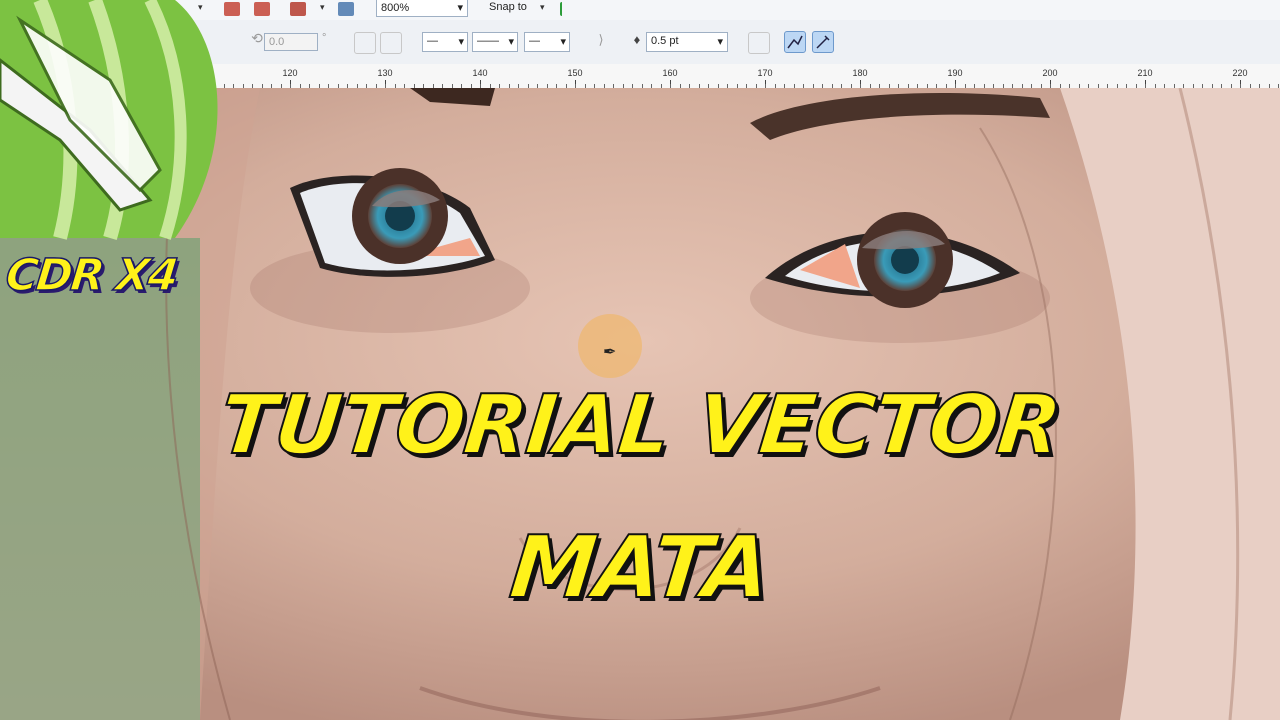 Image resolution: width=1280 pixels, height=720 pixels. I want to click on outline-width-value: 0.5 pt, so click(665, 41).